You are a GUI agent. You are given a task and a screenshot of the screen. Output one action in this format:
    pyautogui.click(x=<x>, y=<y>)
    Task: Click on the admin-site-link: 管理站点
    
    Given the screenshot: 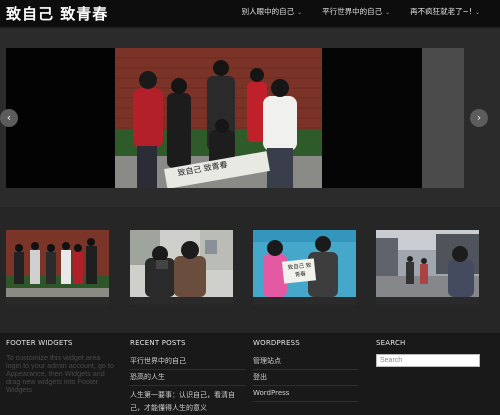 What is the action you would take?
    pyautogui.click(x=305, y=362)
    